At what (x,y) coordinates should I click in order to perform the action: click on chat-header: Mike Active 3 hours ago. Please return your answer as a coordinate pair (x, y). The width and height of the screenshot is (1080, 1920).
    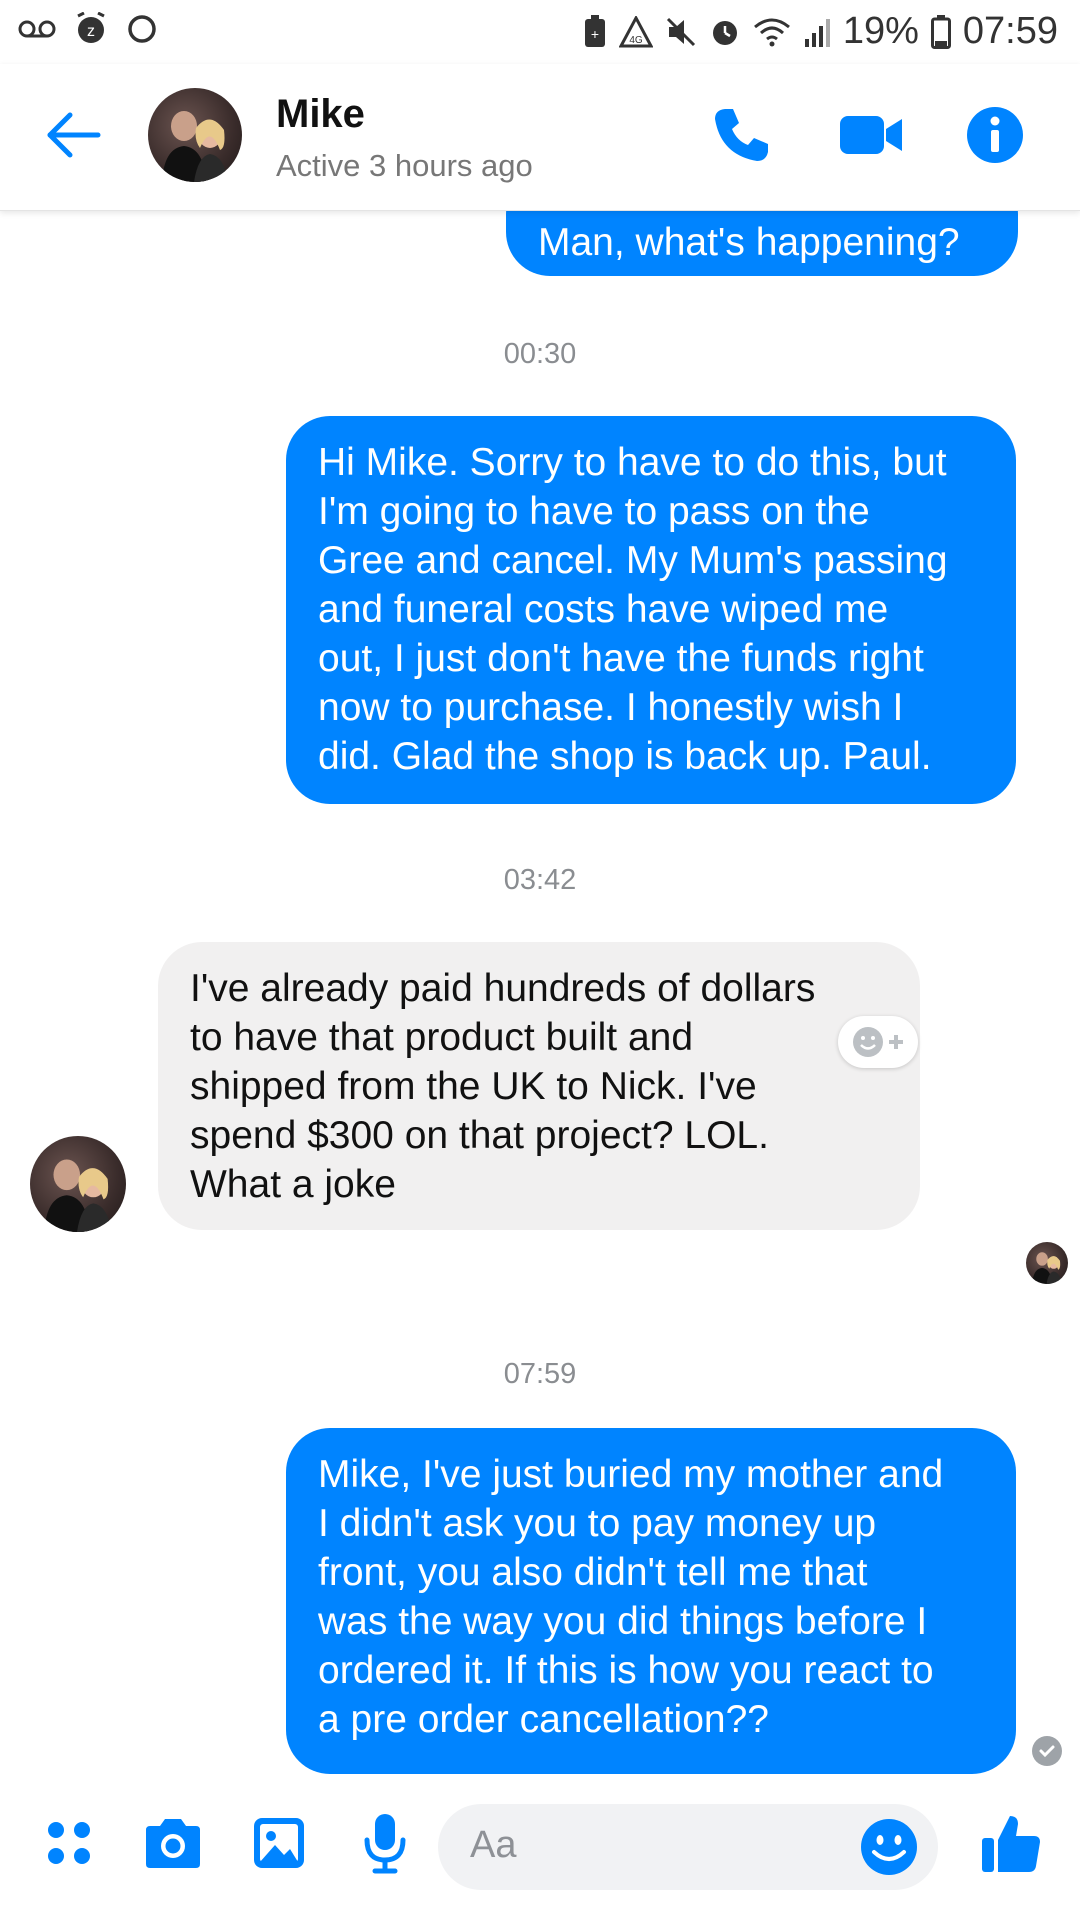
    Looking at the image, I should click on (540, 137).